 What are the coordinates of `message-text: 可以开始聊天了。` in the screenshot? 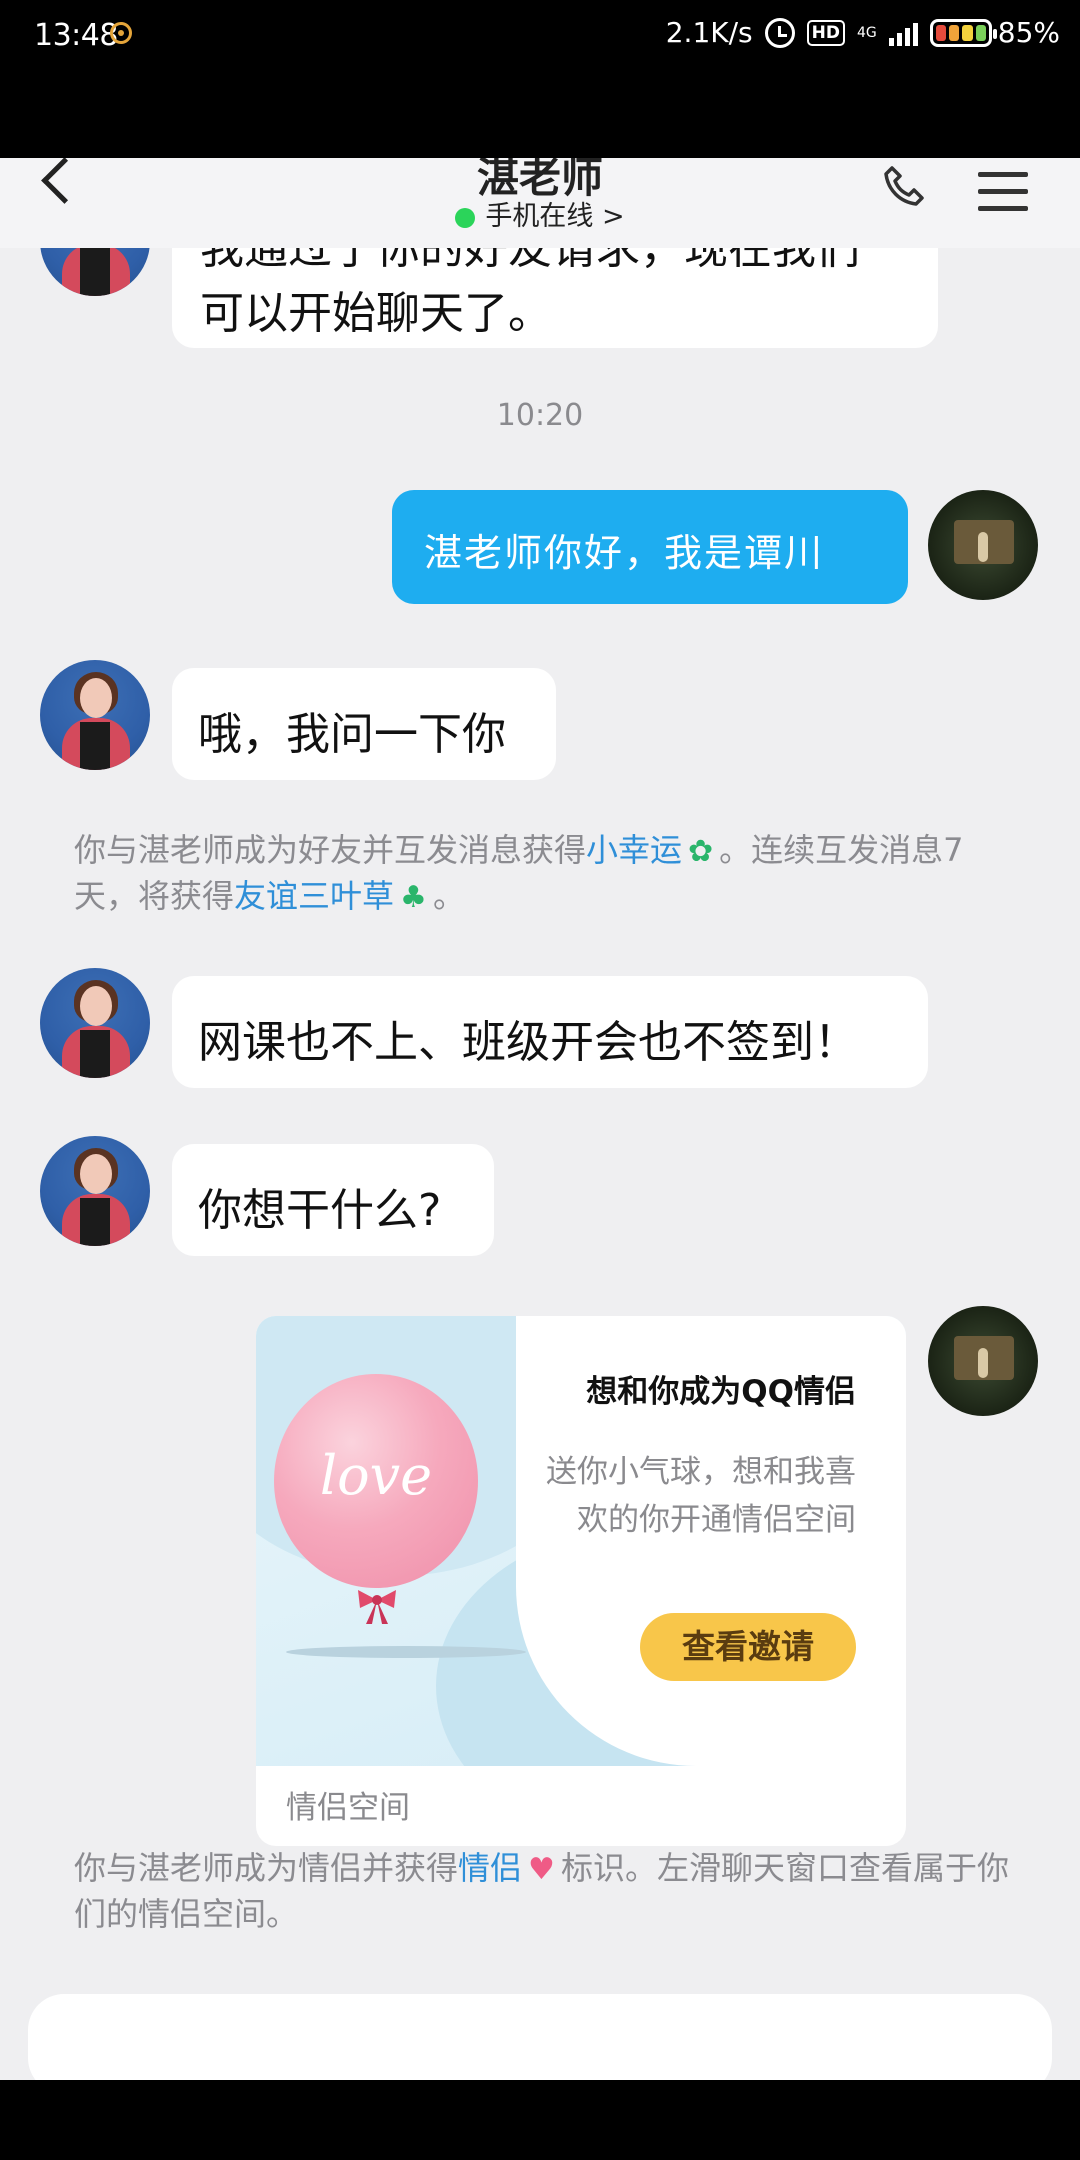 It's located at (376, 313).